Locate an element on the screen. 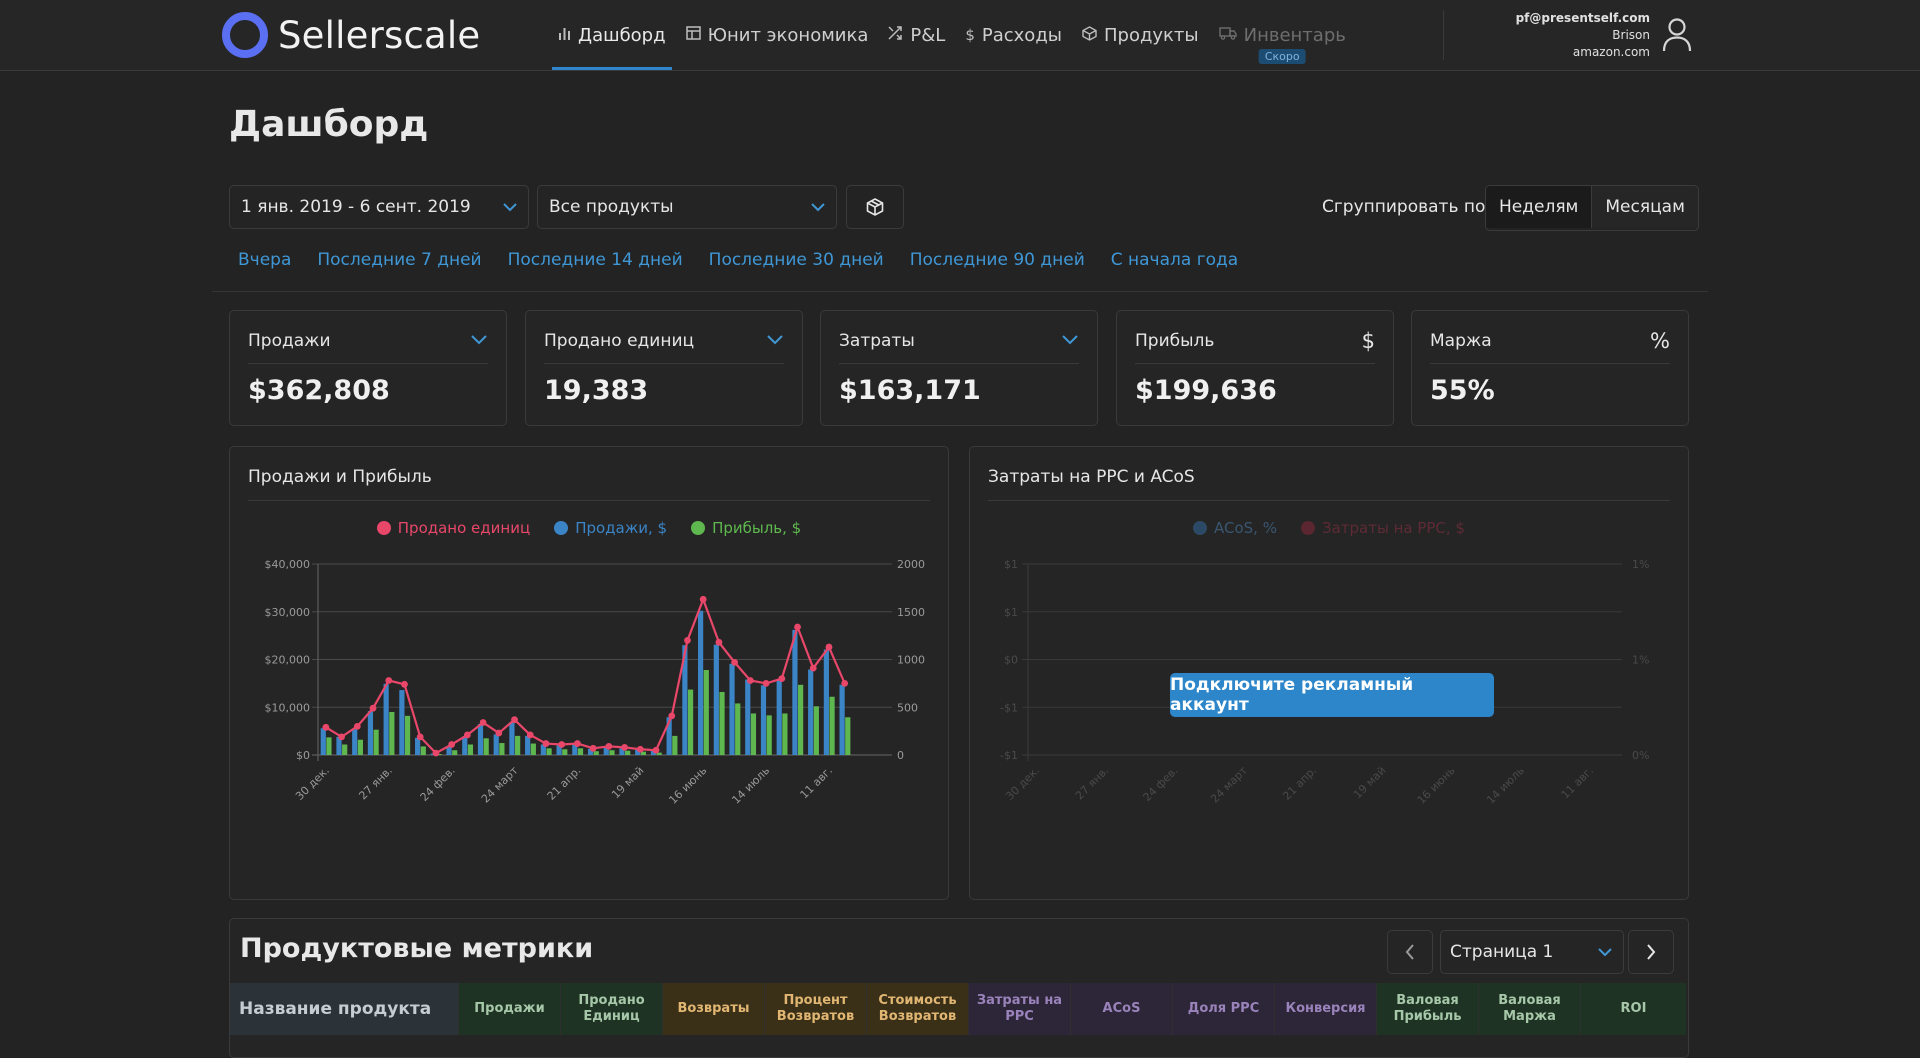 This screenshot has height=1058, width=1920. section-divider is located at coordinates (960, 291).